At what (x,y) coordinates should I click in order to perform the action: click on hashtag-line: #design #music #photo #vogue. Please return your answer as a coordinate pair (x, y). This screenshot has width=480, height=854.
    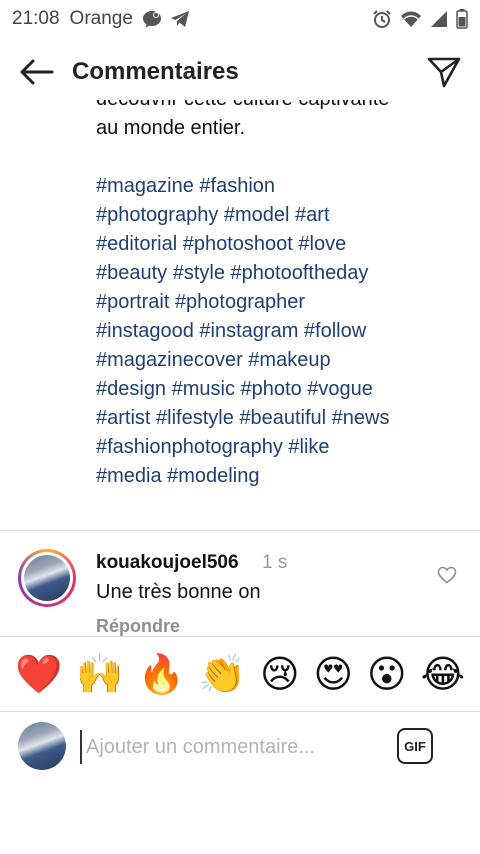
    Looking at the image, I should click on (281, 389).